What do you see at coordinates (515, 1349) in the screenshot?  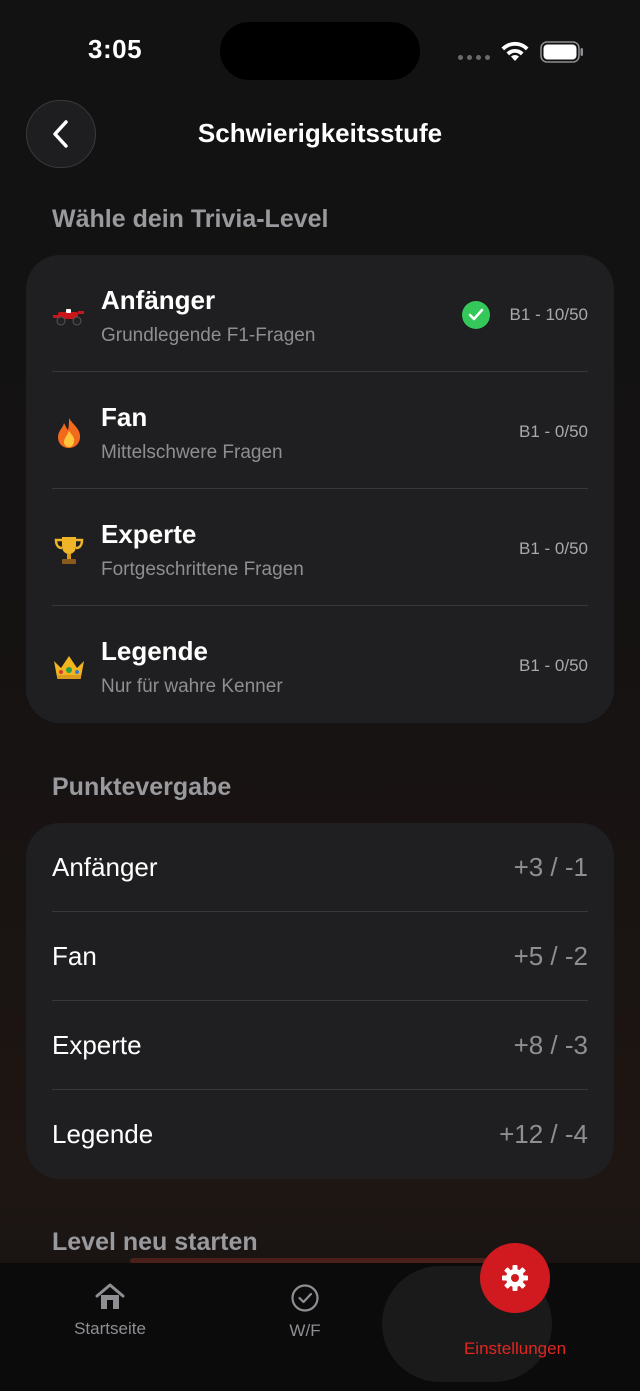 I see `tab-settings-label: Einstellungen` at bounding box center [515, 1349].